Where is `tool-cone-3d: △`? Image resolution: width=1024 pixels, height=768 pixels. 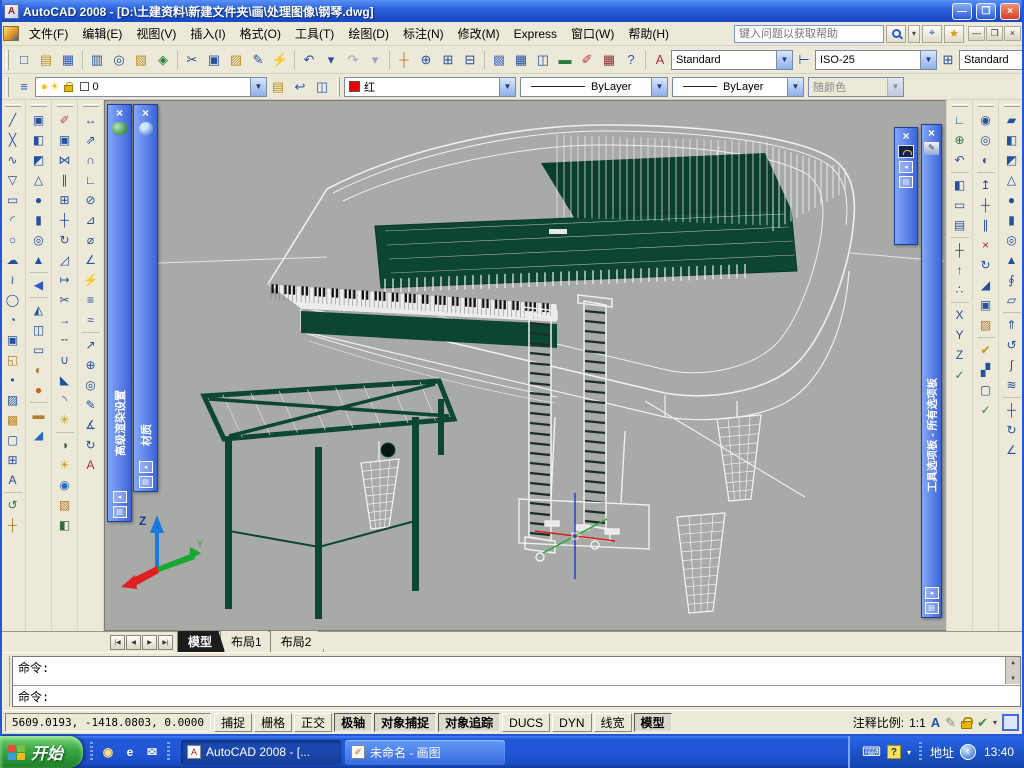 tool-cone-3d: △ is located at coordinates (38, 180).